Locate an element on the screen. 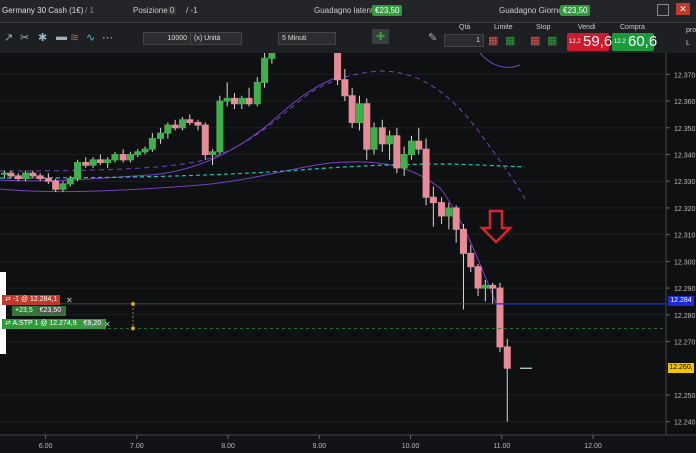 This screenshot has height=453, width=696. short-pnl-eur: €23,50 is located at coordinates (50, 310).